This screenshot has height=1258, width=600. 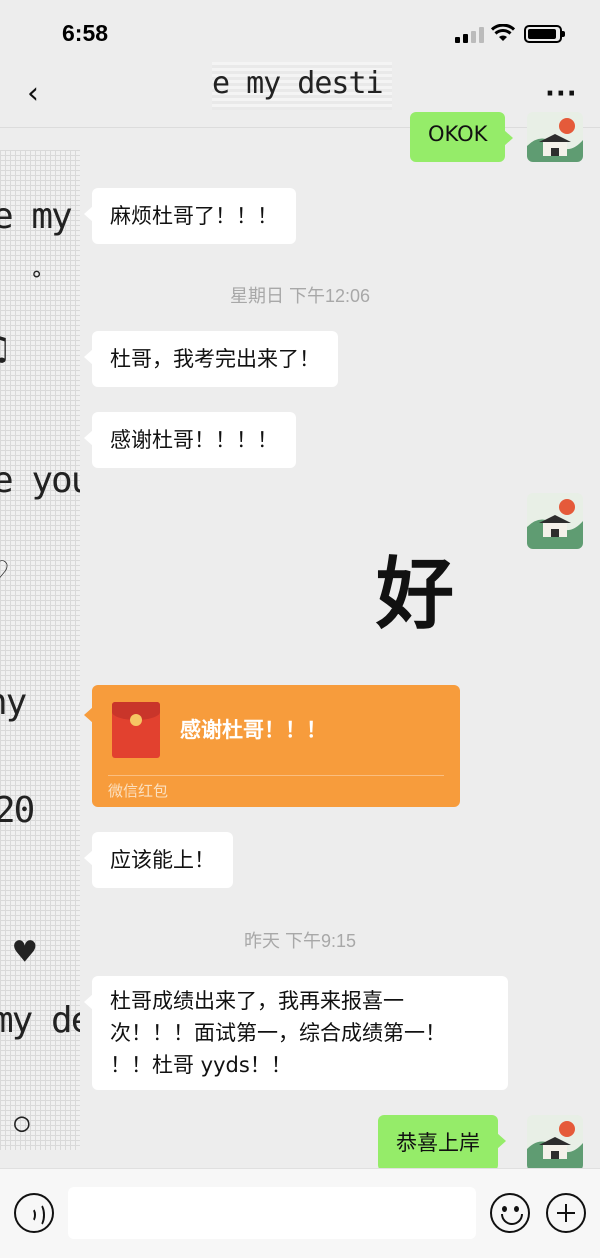 What do you see at coordinates (138, 791) in the screenshot?
I see `red-packet-label: 微信红包` at bounding box center [138, 791].